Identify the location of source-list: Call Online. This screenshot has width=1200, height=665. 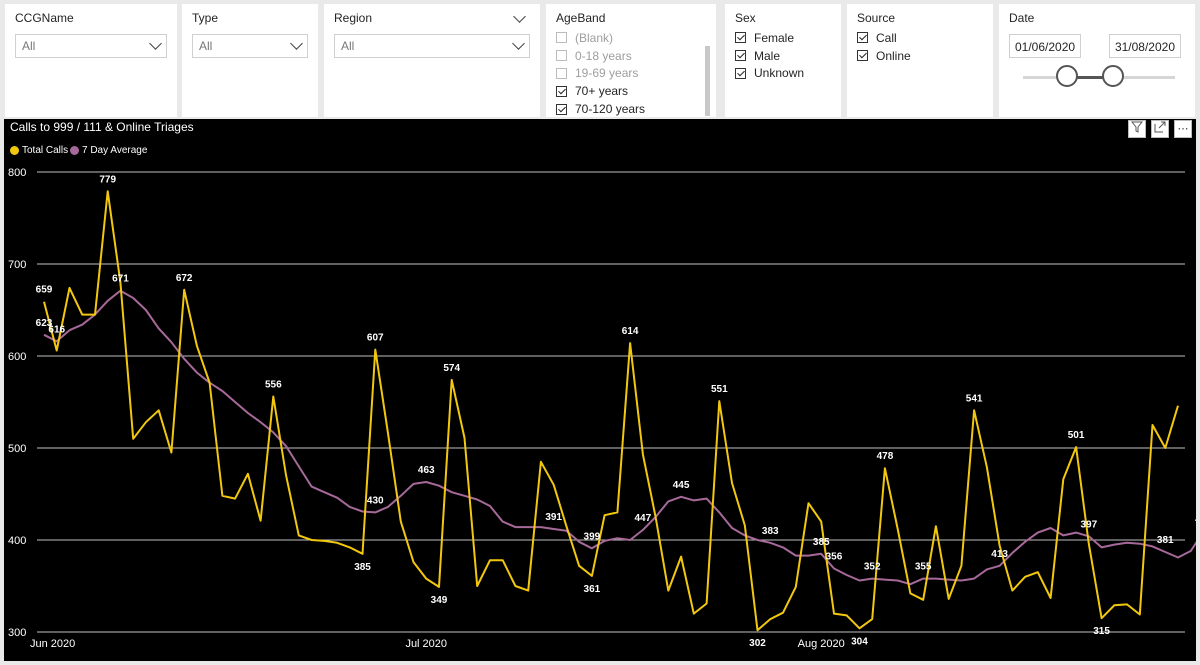
(920, 47).